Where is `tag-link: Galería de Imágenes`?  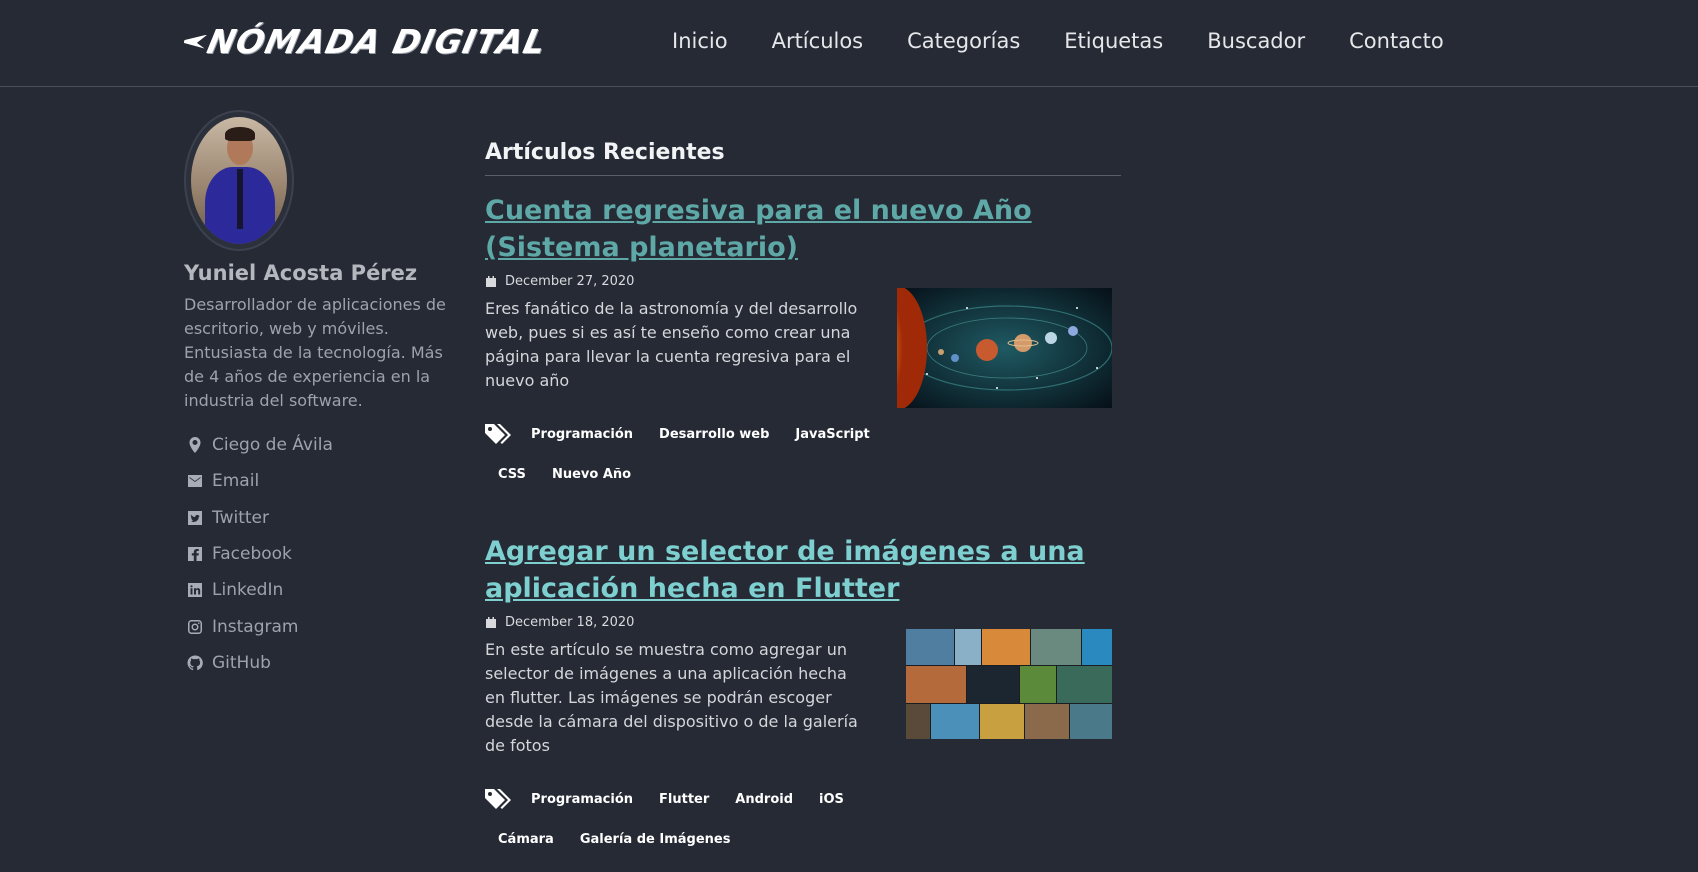 tag-link: Galería de Imágenes is located at coordinates (655, 840).